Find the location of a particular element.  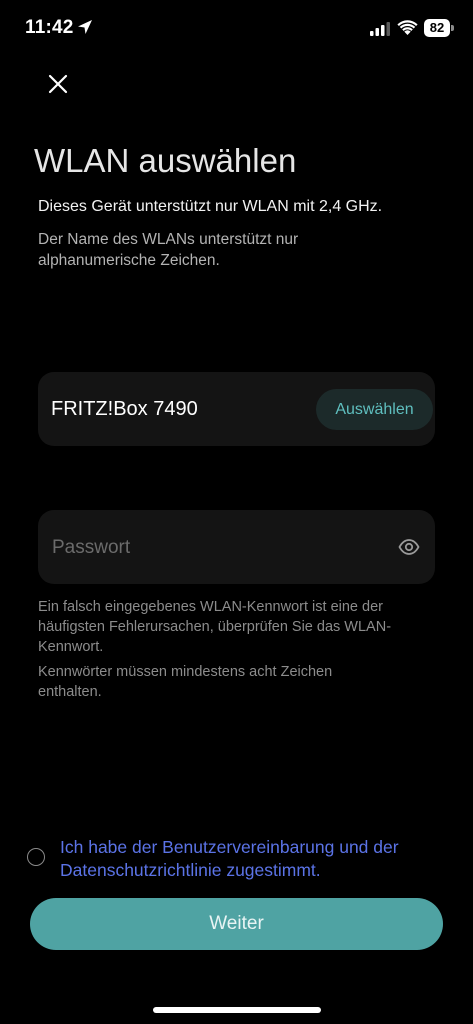

close-button is located at coordinates (58, 84).